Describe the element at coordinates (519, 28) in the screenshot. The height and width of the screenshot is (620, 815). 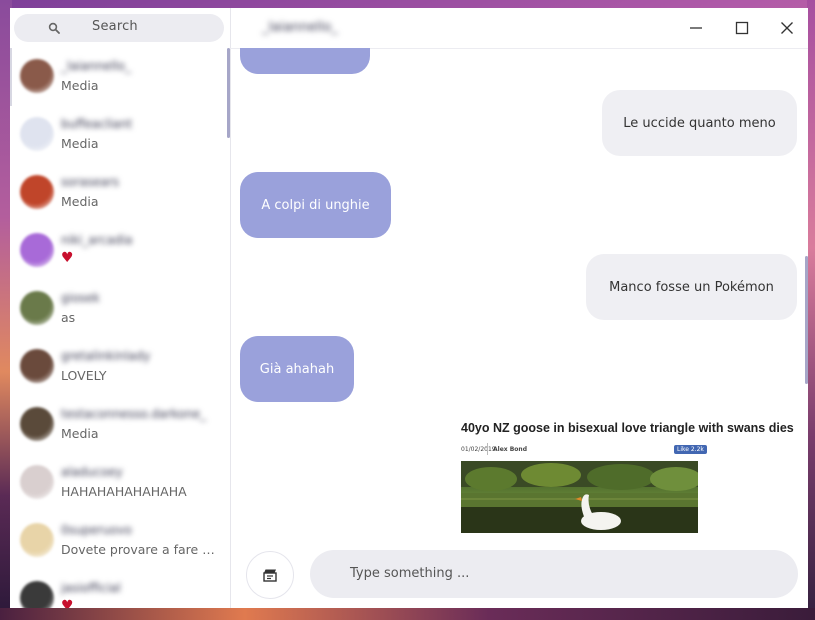
I see `conversation-header: _laiannello_` at that location.